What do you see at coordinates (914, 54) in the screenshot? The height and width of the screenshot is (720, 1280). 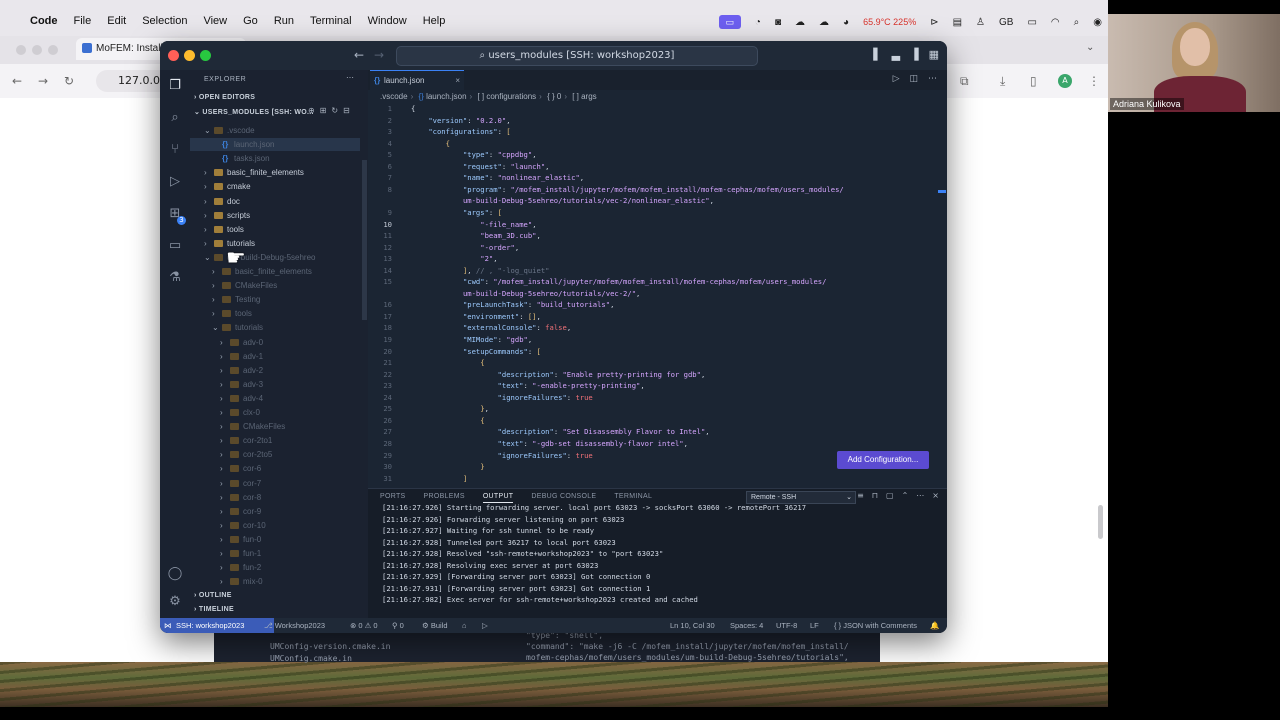 I see `toggle-secondary-sidebar-icon: ▐` at bounding box center [914, 54].